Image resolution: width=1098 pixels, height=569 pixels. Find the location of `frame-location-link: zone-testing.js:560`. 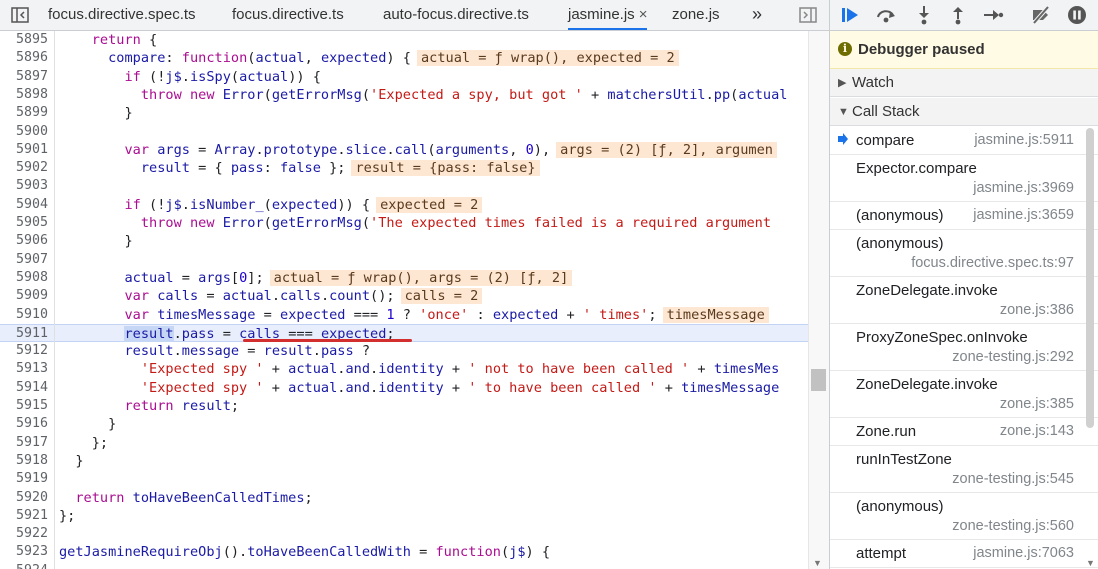

frame-location-link: zone-testing.js:560 is located at coordinates (1013, 526).